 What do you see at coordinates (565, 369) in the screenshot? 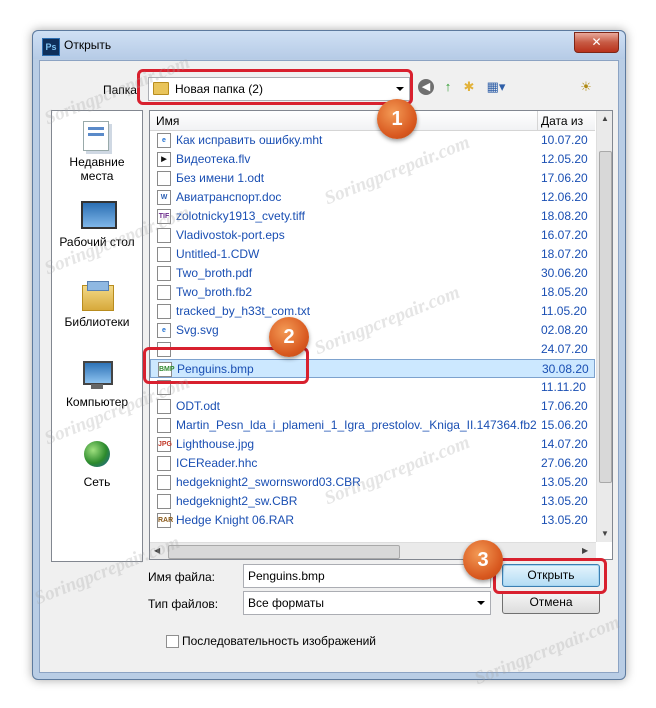
I see `file-date: 30.08.20` at bounding box center [565, 369].